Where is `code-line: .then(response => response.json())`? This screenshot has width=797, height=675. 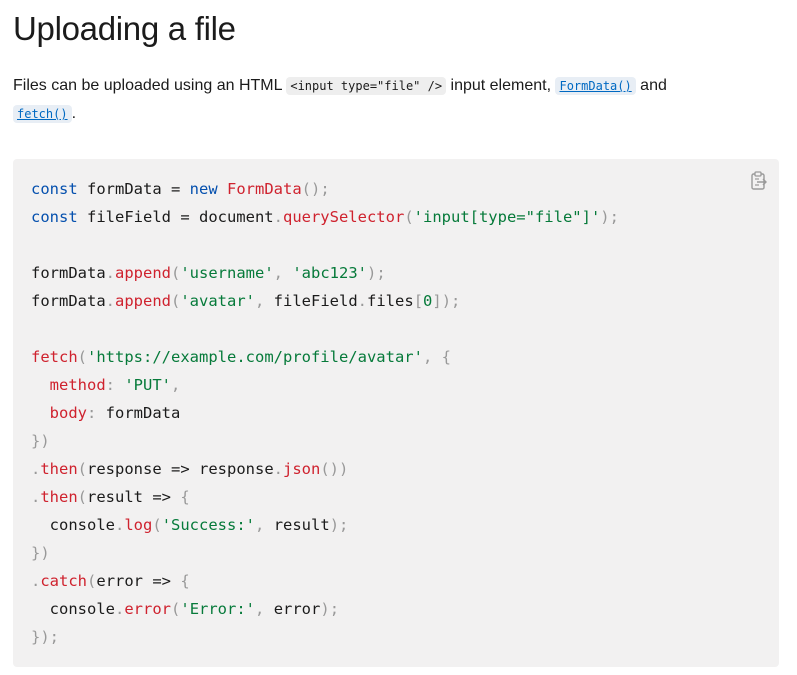 code-line: .then(response => response.json()) is located at coordinates (325, 469).